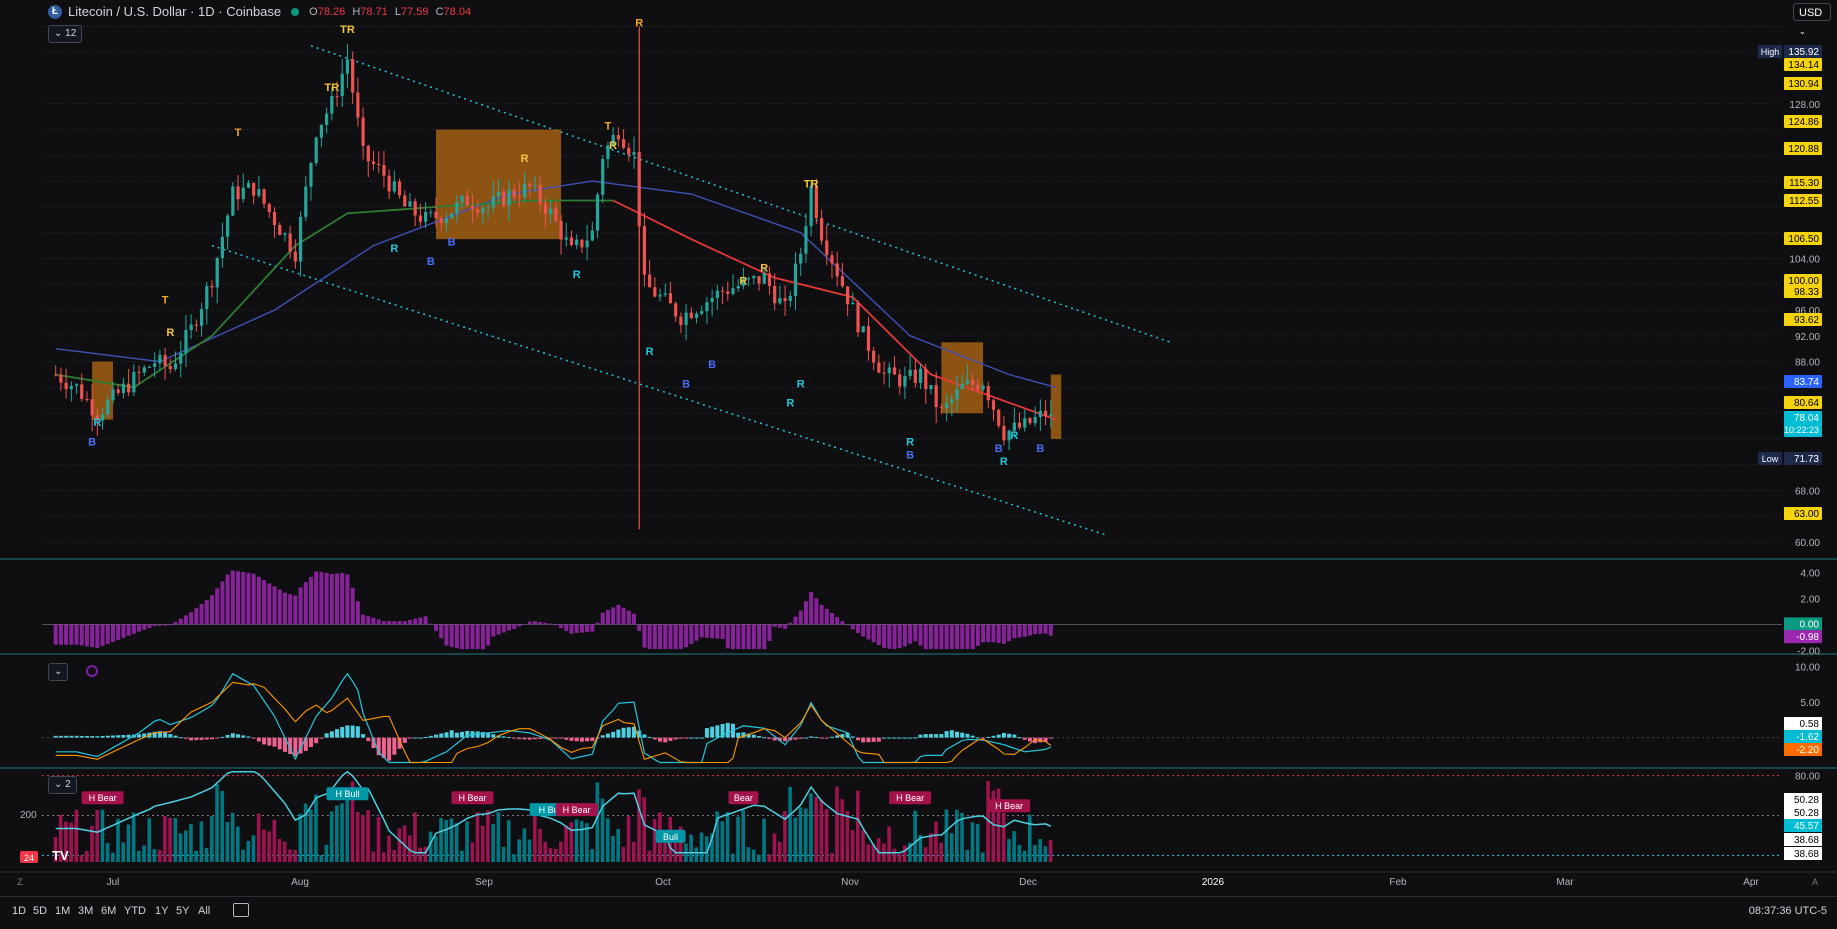  Describe the element at coordinates (161, 911) in the screenshot. I see `timeframe-1y: 1Y` at that location.